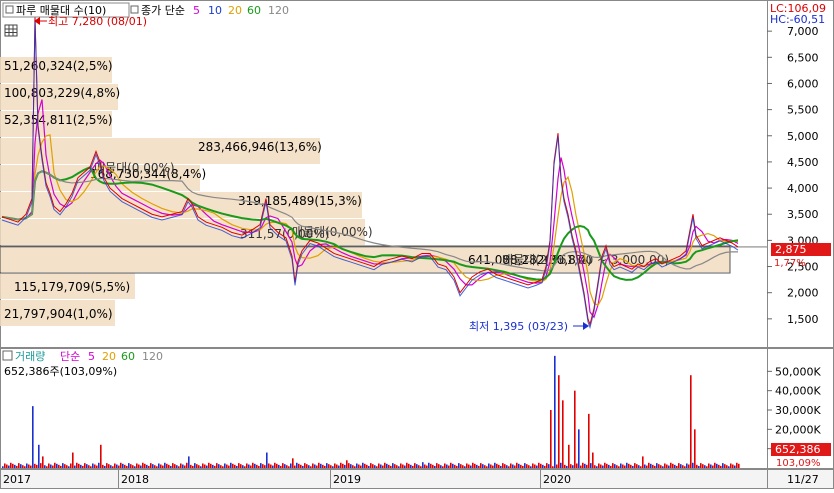 The height and width of the screenshot is (493, 834). Describe the element at coordinates (62, 93) in the screenshot. I see `volume-profile-label: 100,803,229(4,8%)` at that location.